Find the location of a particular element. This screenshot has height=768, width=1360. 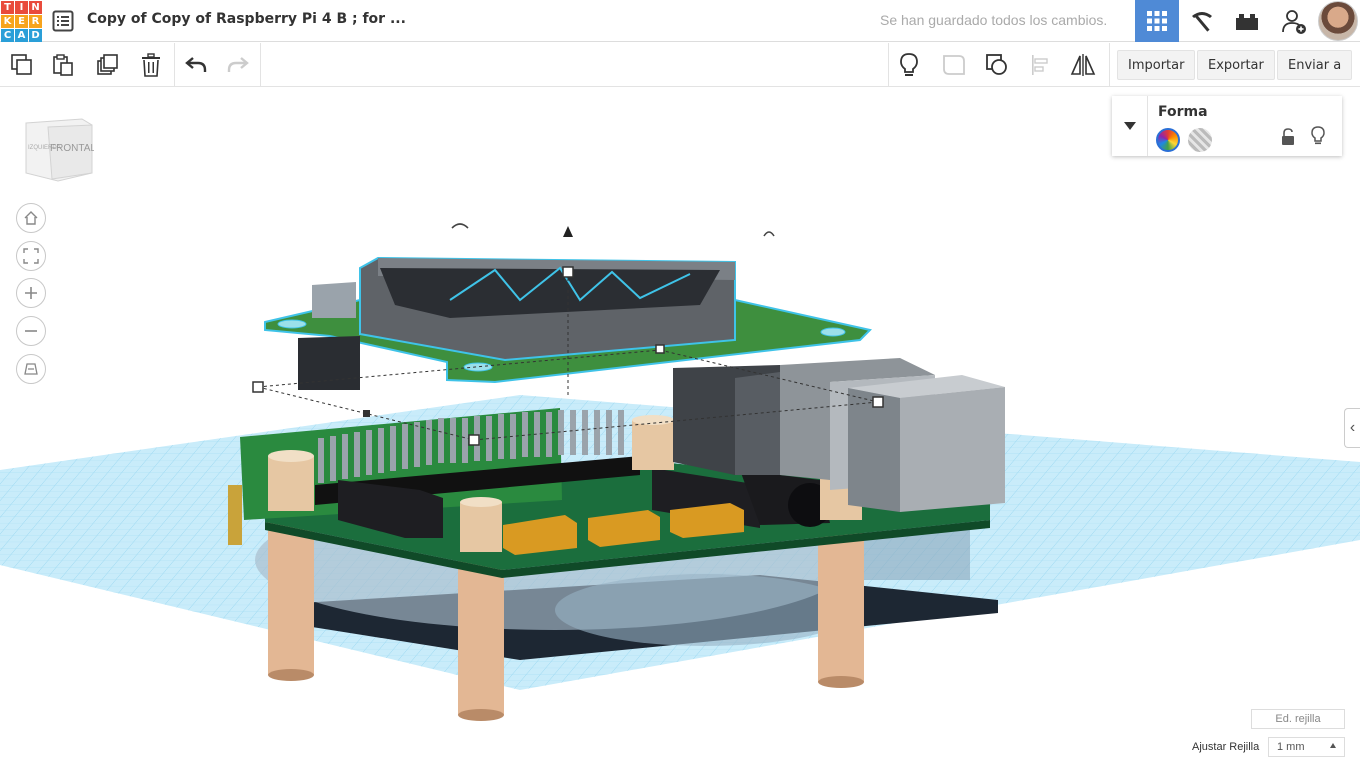

notes-button is located at coordinates (909, 65).